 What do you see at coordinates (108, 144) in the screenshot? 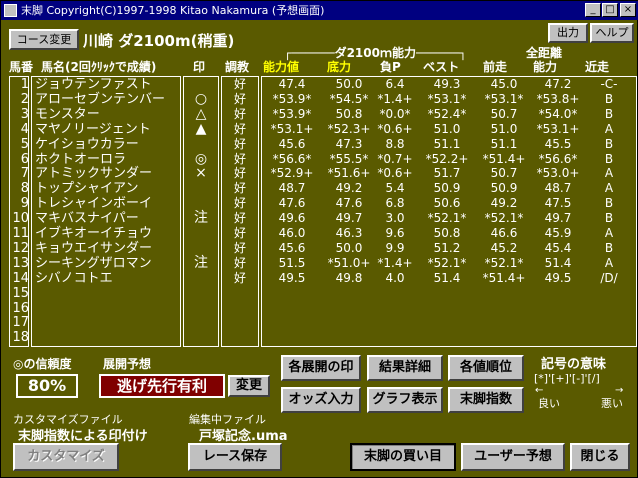
I see `row-horse-name: ケイショウカラー` at bounding box center [108, 144].